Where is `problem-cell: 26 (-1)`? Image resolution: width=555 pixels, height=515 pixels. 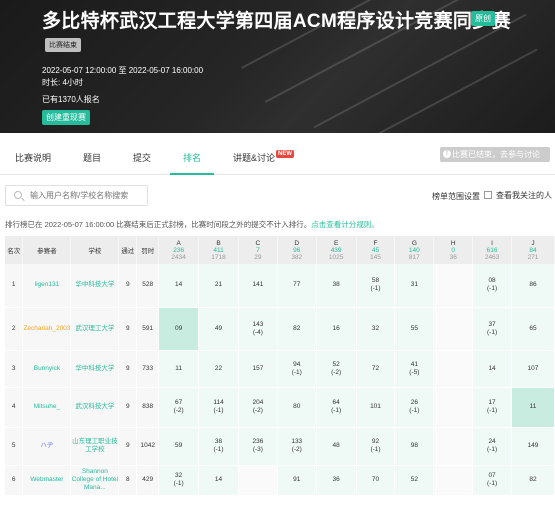 problem-cell: 26 (-1) is located at coordinates (414, 407).